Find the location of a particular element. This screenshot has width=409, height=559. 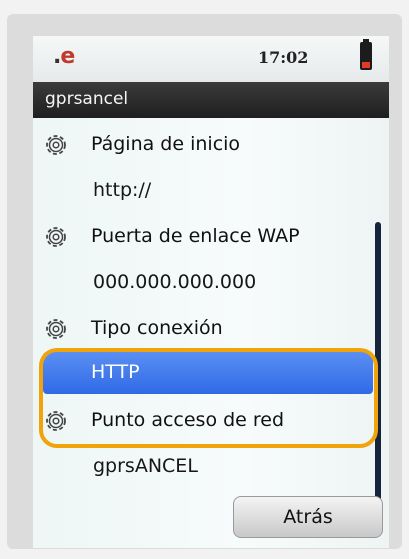

battery-low-icon is located at coordinates (366, 54).